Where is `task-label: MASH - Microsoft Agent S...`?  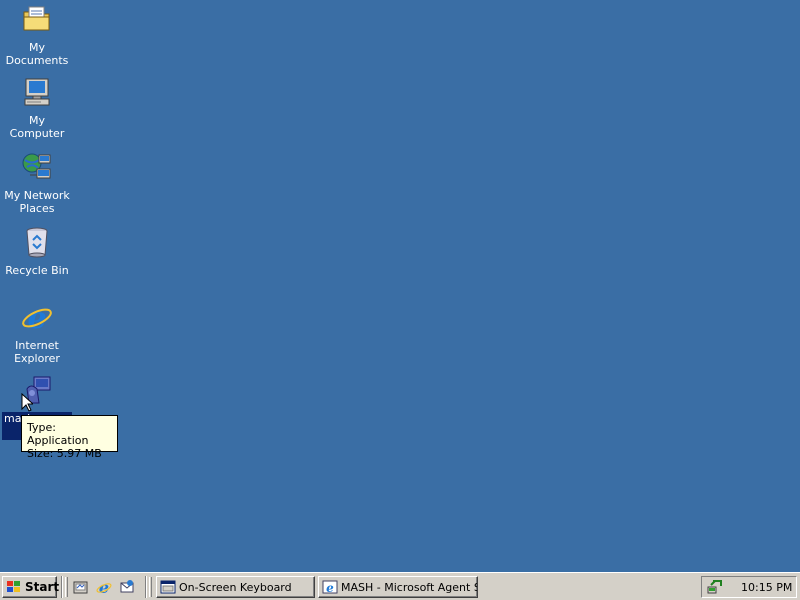 task-label: MASH - Microsoft Agent S... is located at coordinates (409, 587).